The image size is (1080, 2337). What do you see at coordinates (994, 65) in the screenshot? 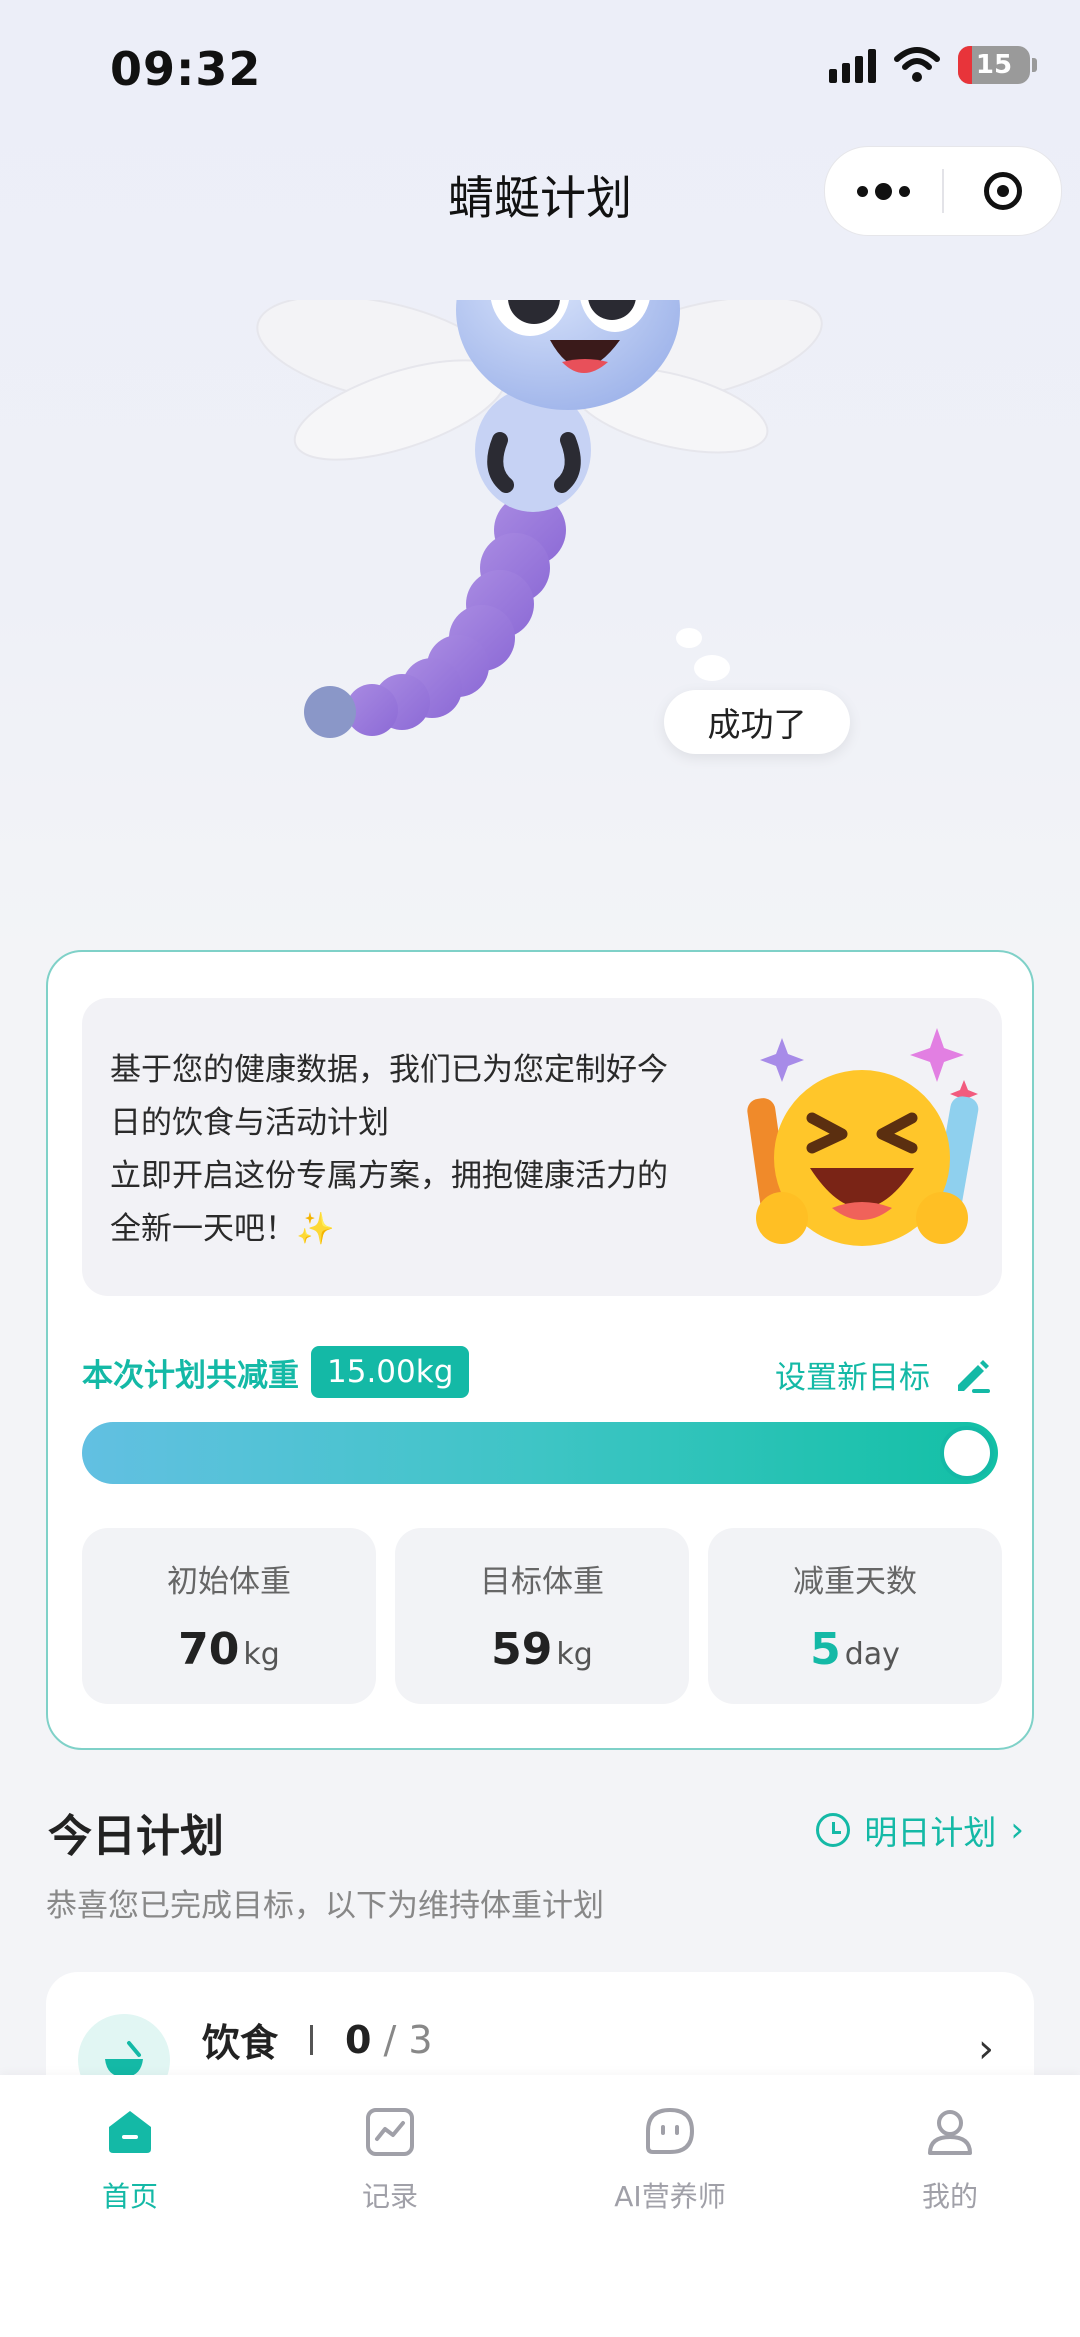
I see `battery-level: 15` at bounding box center [994, 65].